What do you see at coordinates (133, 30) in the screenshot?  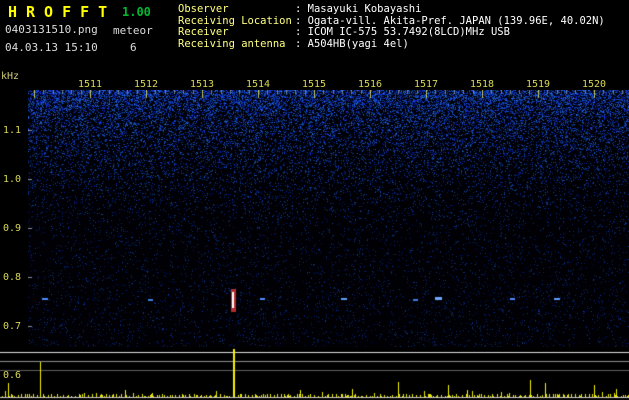 I see `mode-label: meteor` at bounding box center [133, 30].